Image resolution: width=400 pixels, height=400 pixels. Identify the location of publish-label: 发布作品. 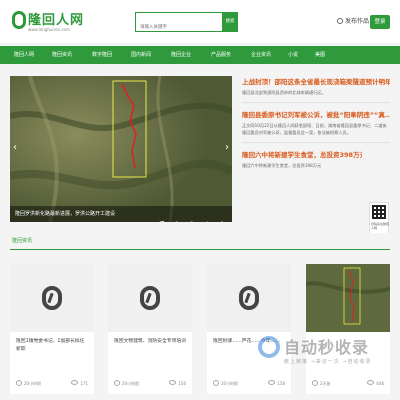
(357, 21).